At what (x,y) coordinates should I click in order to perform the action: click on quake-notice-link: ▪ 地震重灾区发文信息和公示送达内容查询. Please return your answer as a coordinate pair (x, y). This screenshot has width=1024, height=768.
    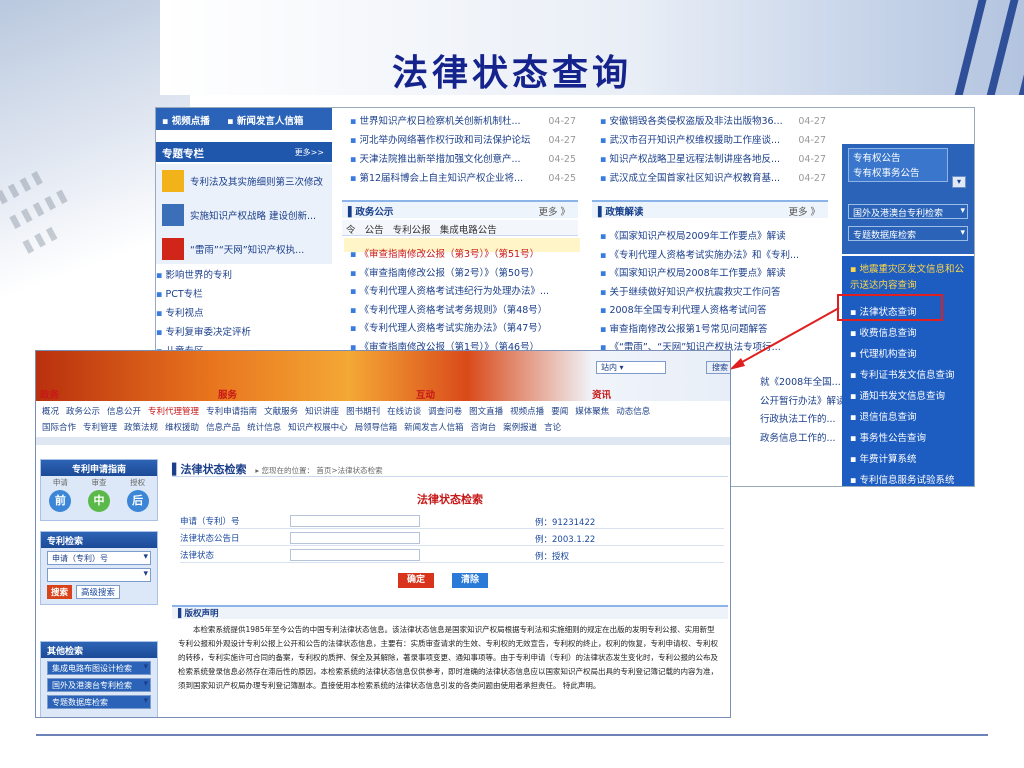
    Looking at the image, I should click on (911, 278).